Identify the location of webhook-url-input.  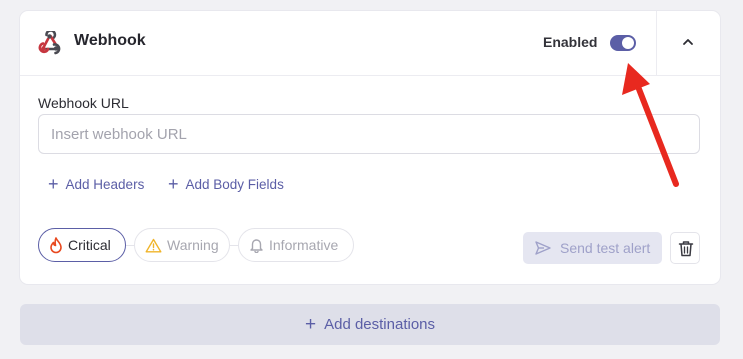
(369, 134).